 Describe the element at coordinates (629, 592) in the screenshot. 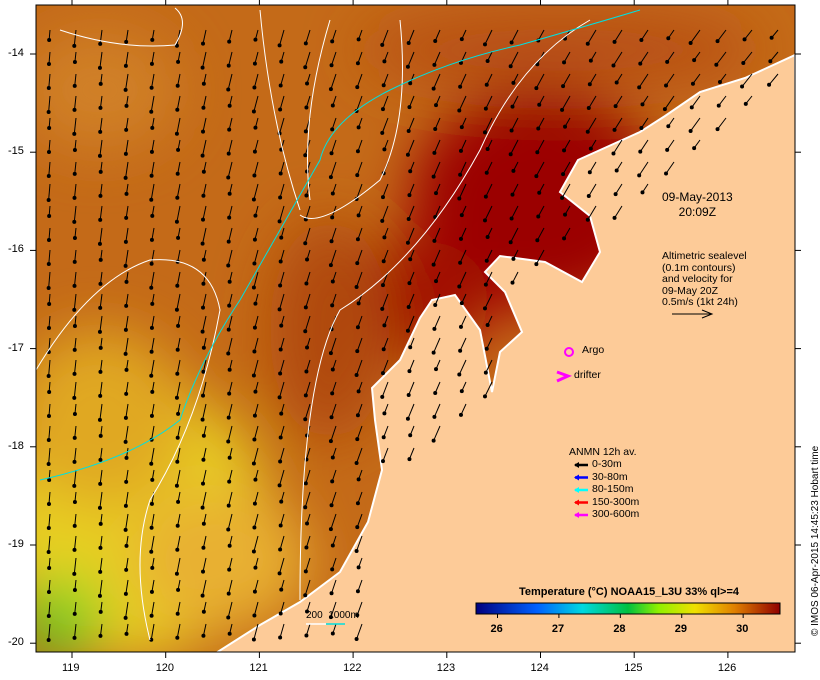

I see `colorbar-title: Temperature (°C) NOAA15_L3U 33% ql>=4` at that location.